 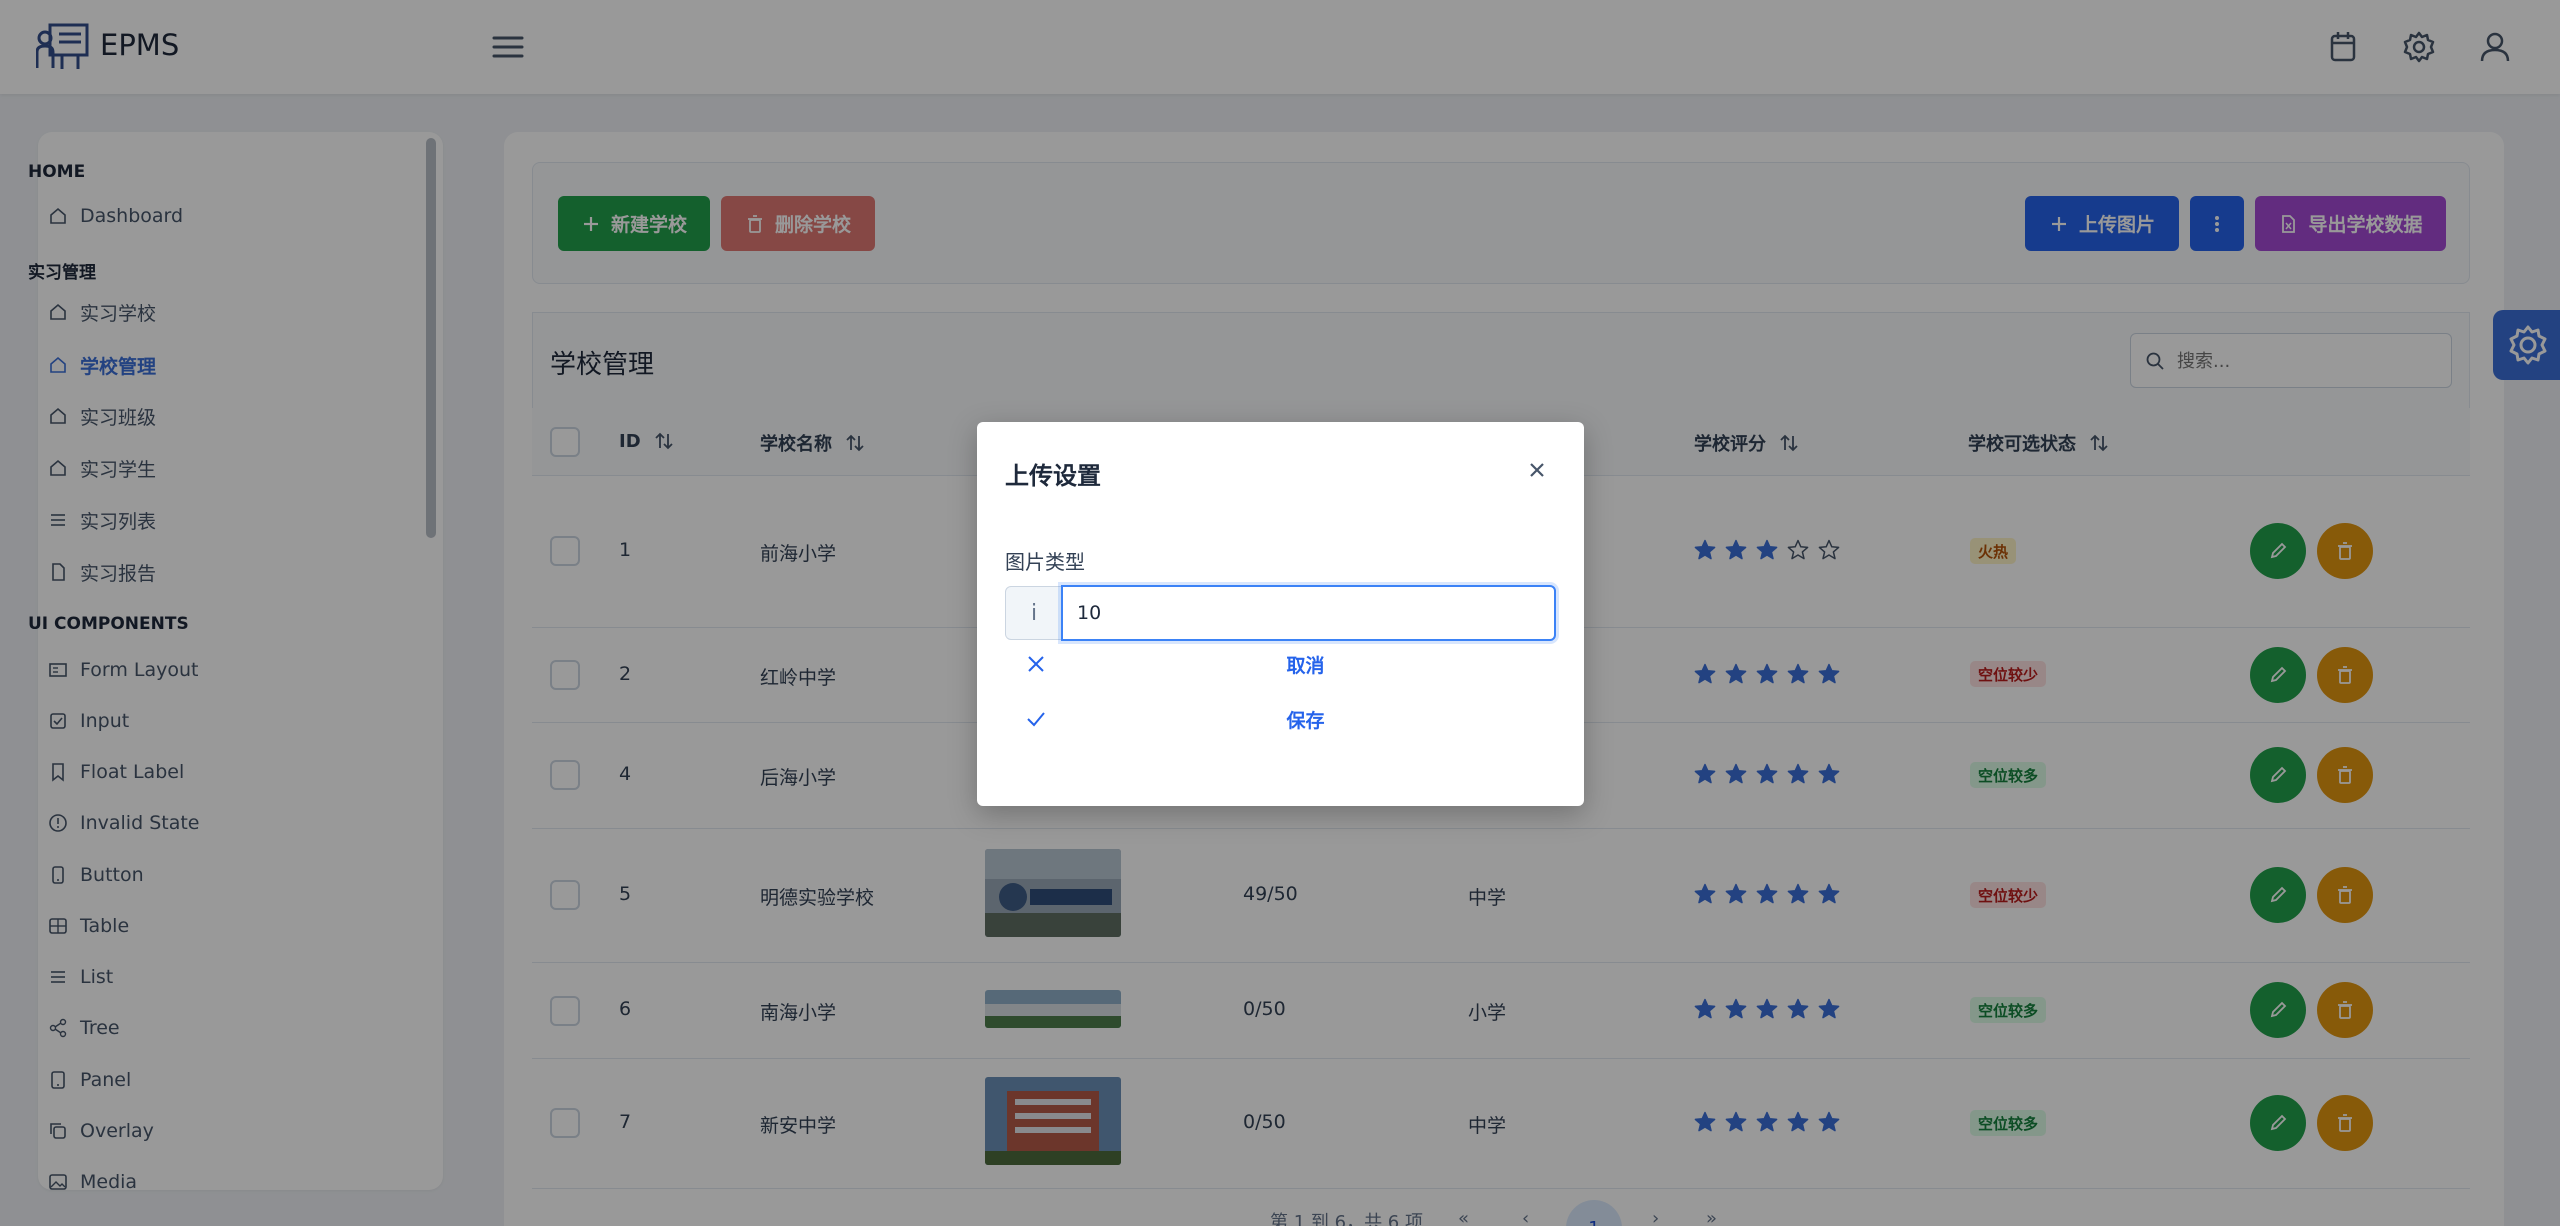 I want to click on upload-settings-dialog: 上传设置 图片类型 i 取消 保存, so click(x=1280, y=614).